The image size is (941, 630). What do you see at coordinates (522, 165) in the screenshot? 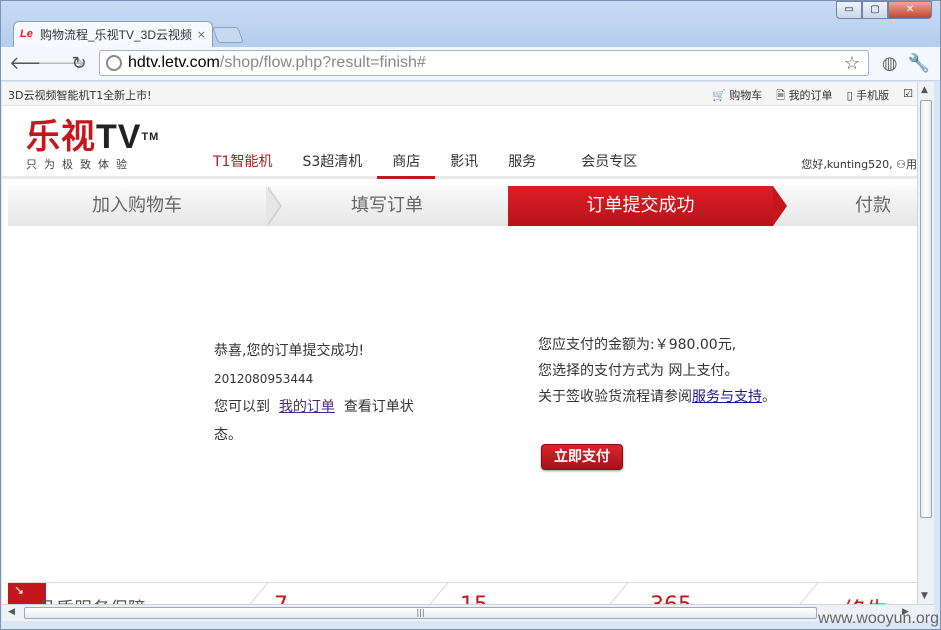
I see `nav-service: 服务` at bounding box center [522, 165].